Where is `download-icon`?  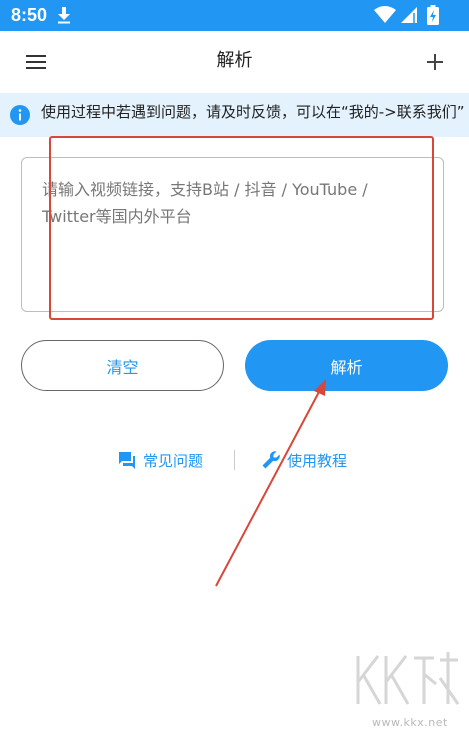 download-icon is located at coordinates (64, 15).